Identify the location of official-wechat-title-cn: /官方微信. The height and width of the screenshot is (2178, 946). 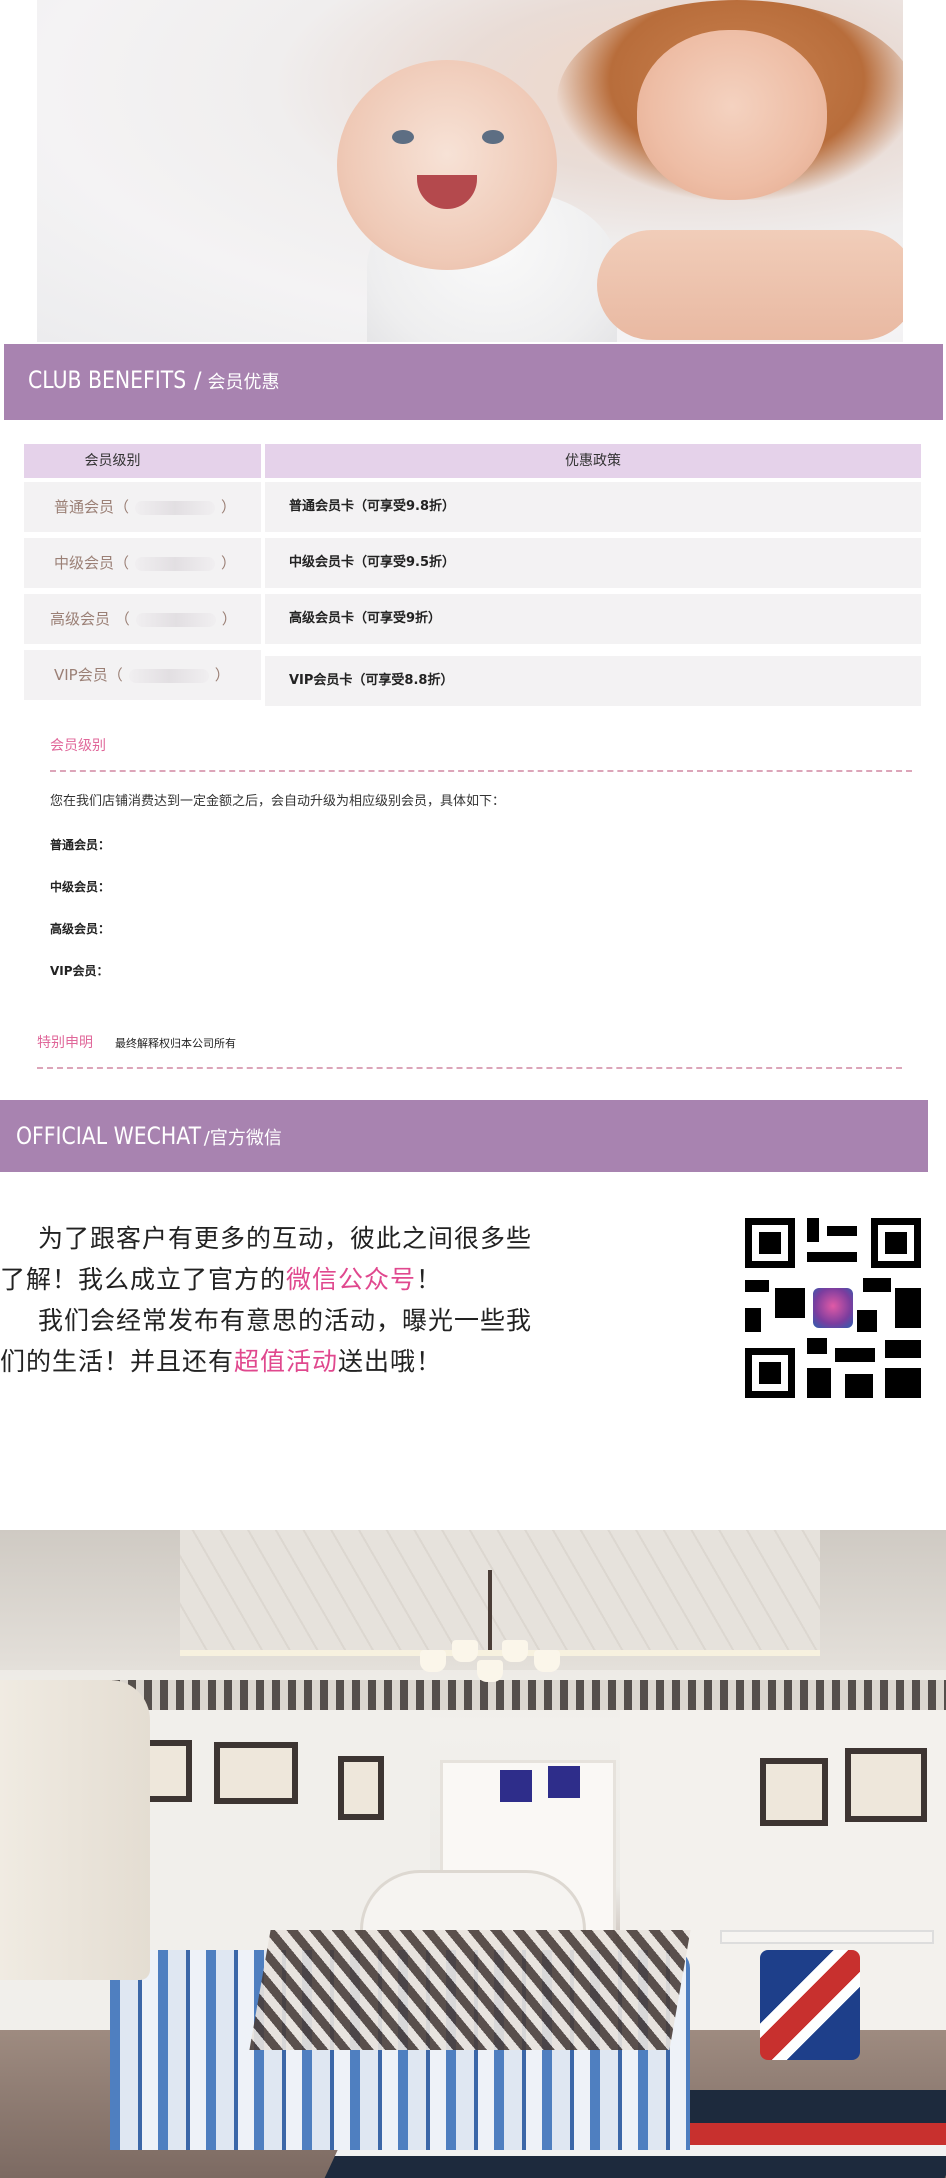
(242, 1138).